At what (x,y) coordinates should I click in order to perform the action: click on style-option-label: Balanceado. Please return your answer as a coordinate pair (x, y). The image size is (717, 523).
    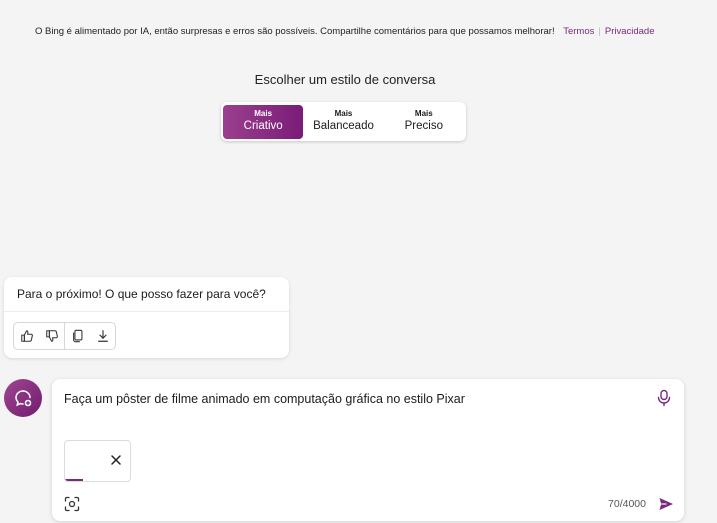
    Looking at the image, I should click on (343, 126).